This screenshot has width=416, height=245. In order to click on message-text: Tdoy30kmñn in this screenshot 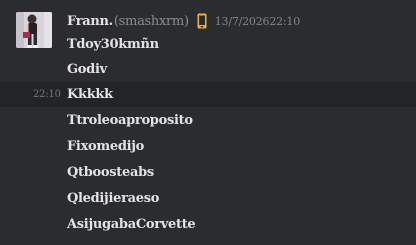, I will do `click(113, 44)`.